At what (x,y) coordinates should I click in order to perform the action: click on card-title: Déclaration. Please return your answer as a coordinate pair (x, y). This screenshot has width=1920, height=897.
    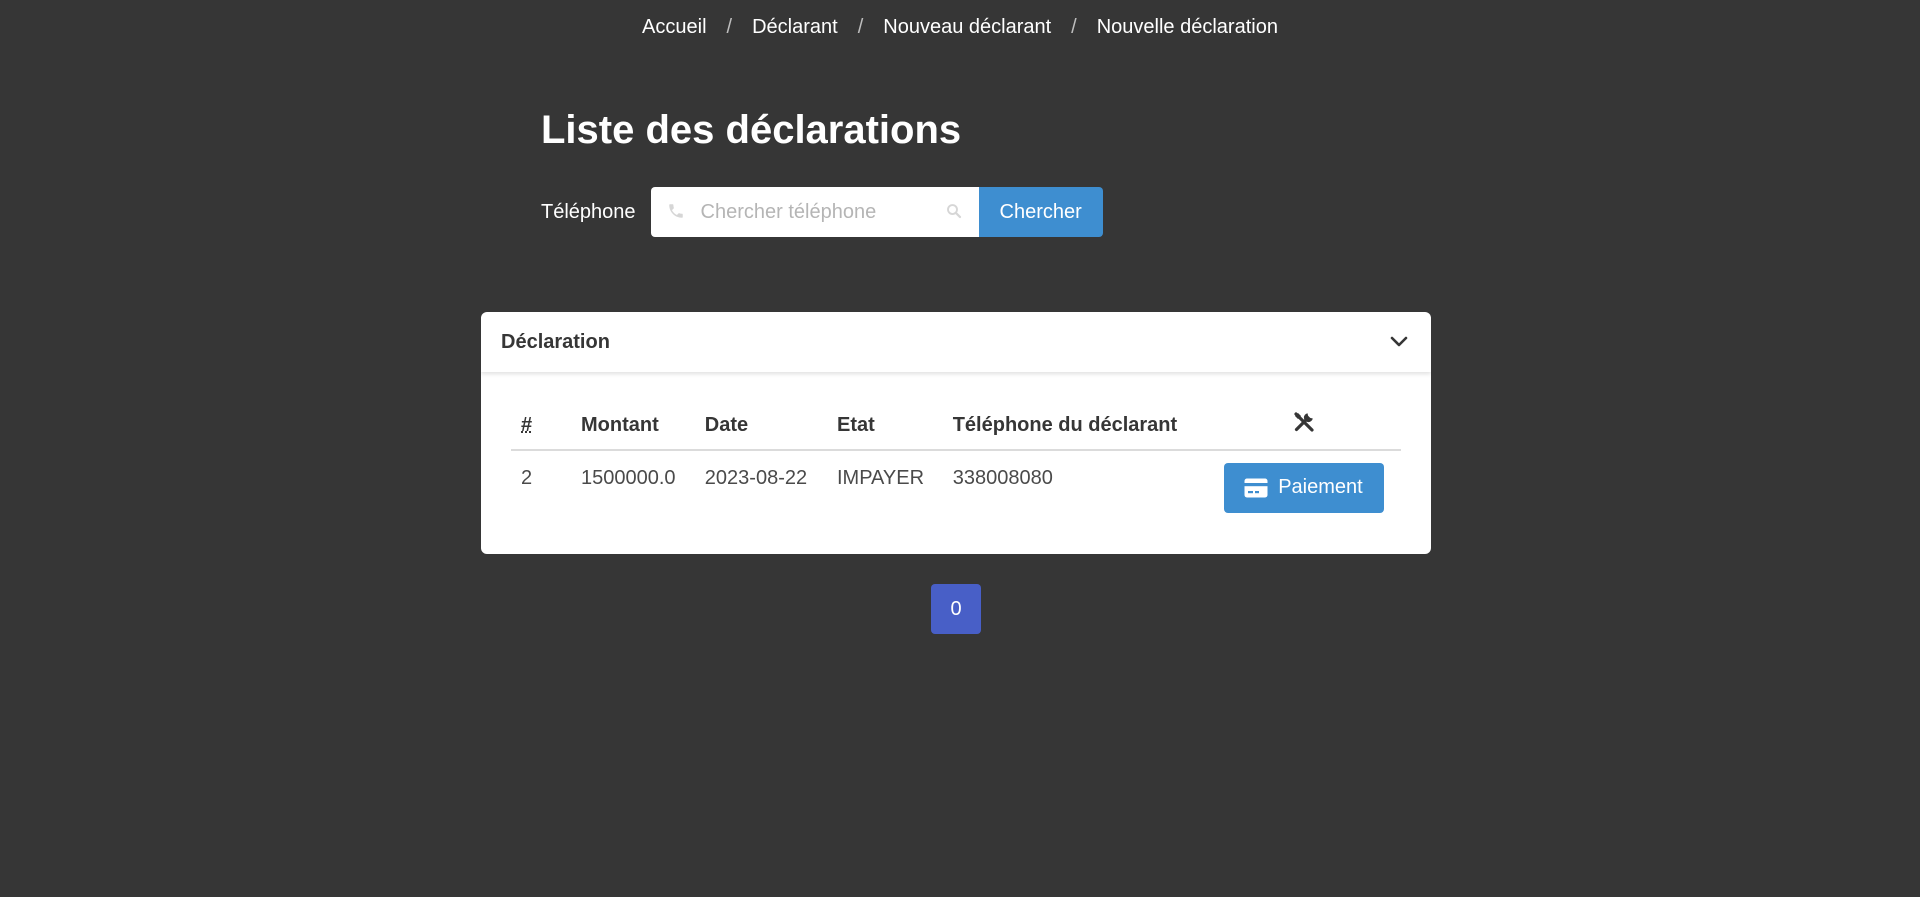
    Looking at the image, I should click on (555, 341).